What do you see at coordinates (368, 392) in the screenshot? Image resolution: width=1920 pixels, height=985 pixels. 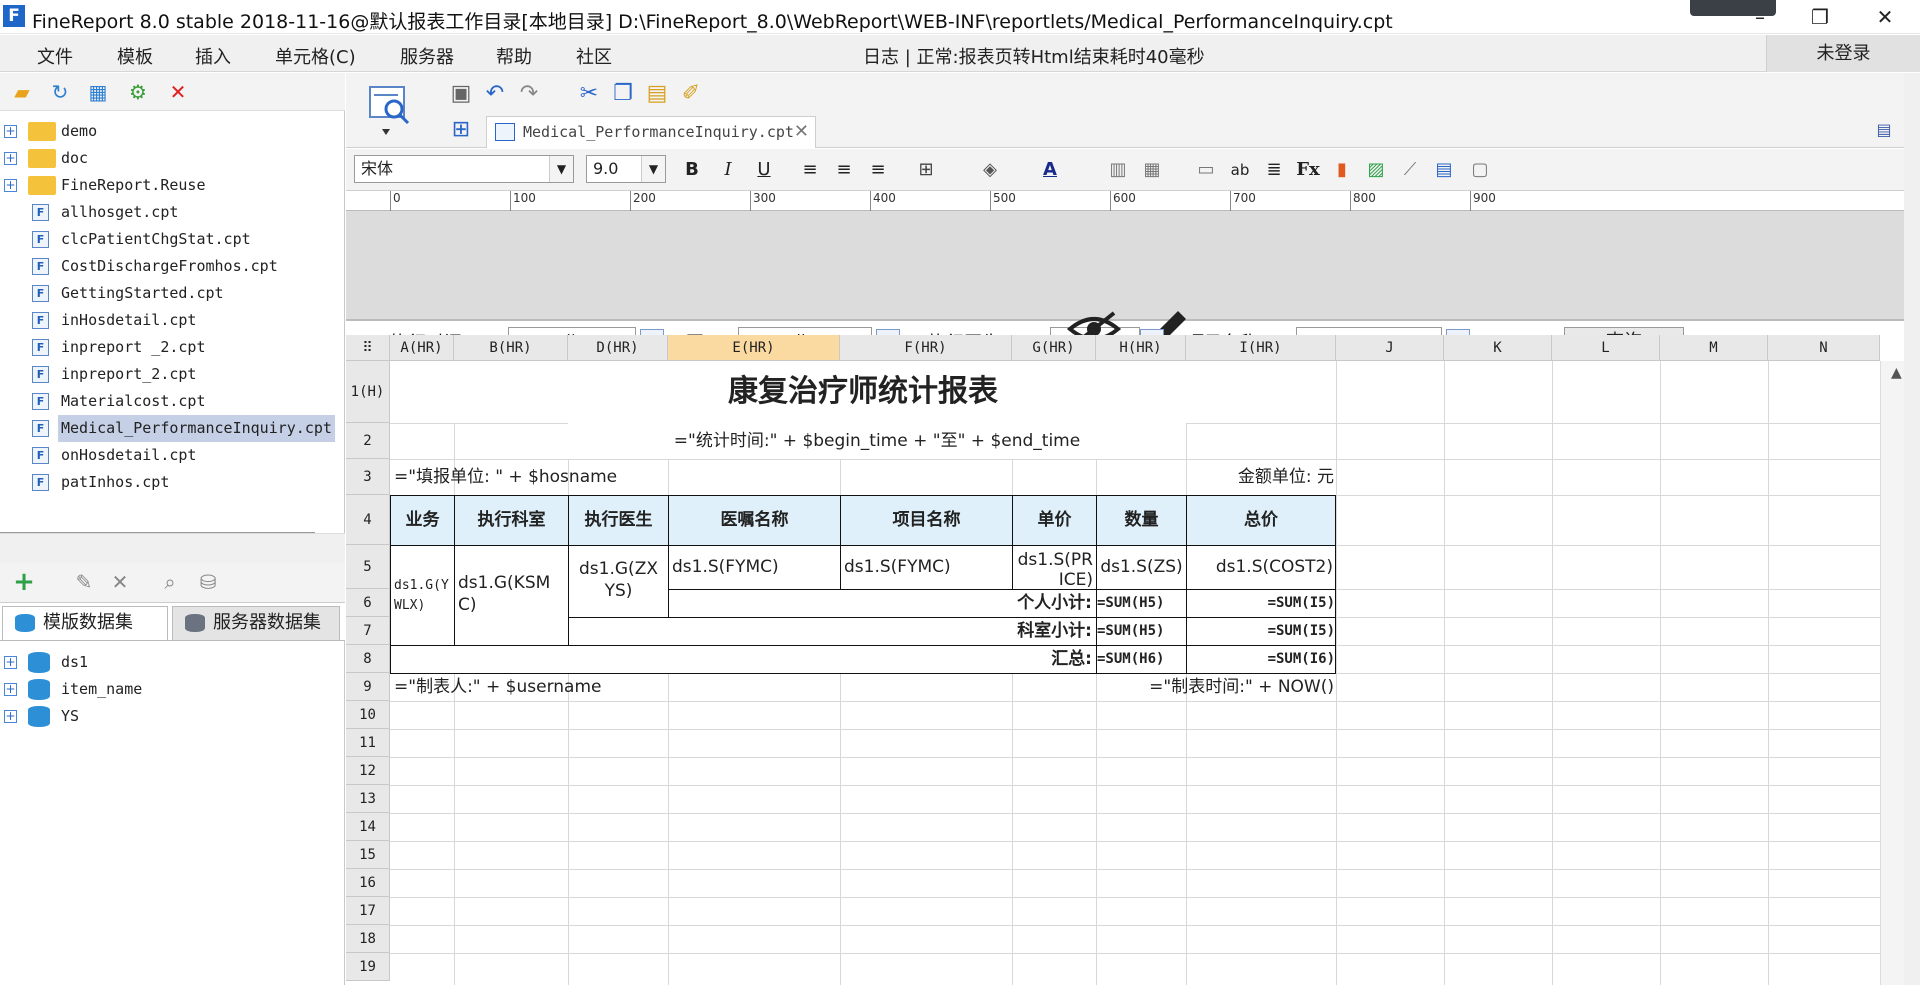 I see `row-header: 1(H)` at bounding box center [368, 392].